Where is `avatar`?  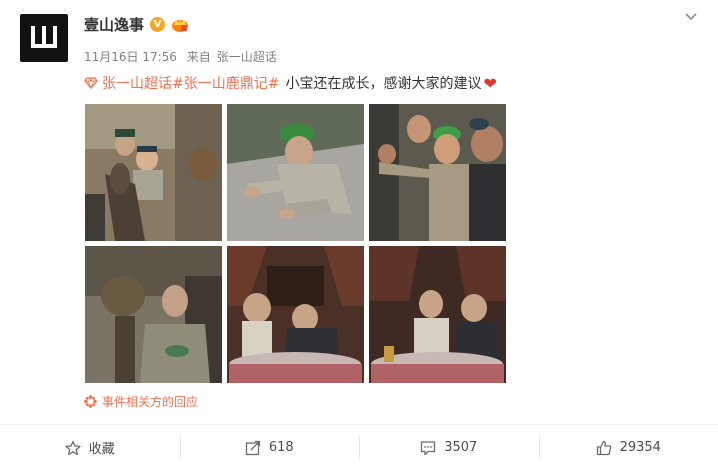
avatar is located at coordinates (44, 38).